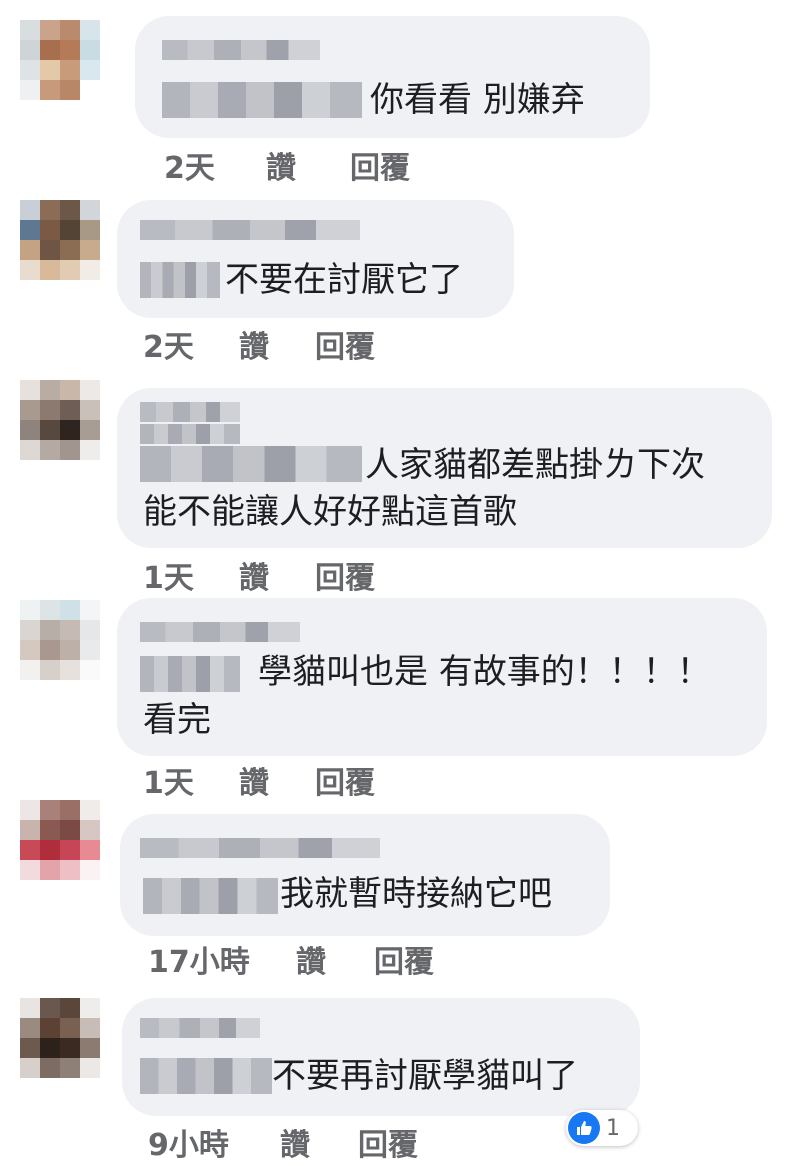 Image resolution: width=800 pixels, height=1166 pixels. Describe the element at coordinates (602, 1128) in the screenshot. I see `reaction-badge: 1` at that location.